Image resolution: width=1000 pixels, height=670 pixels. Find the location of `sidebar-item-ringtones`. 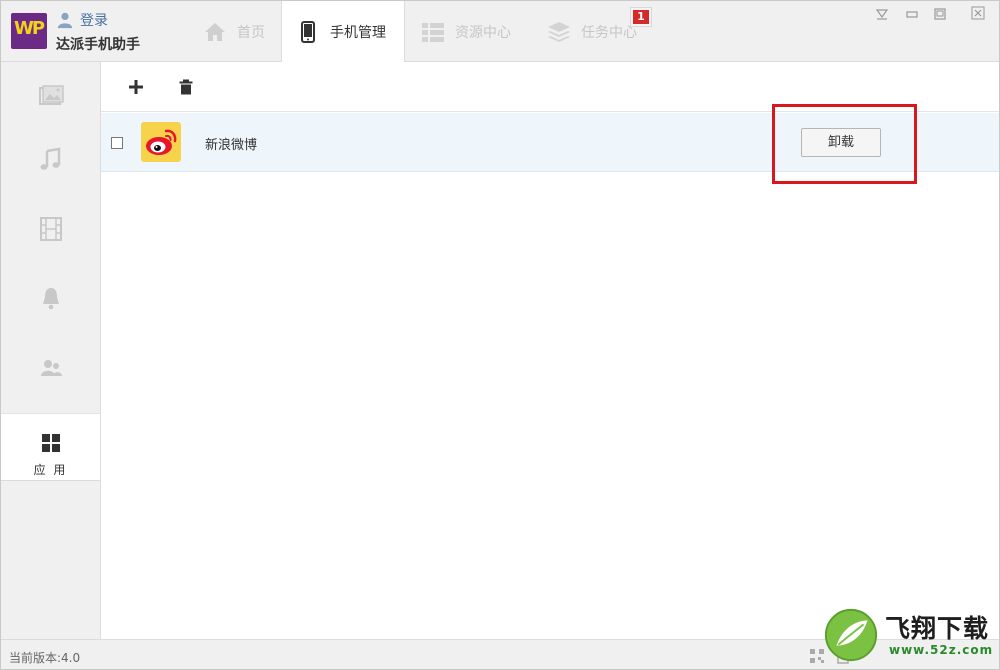

sidebar-item-ringtones is located at coordinates (50, 298).